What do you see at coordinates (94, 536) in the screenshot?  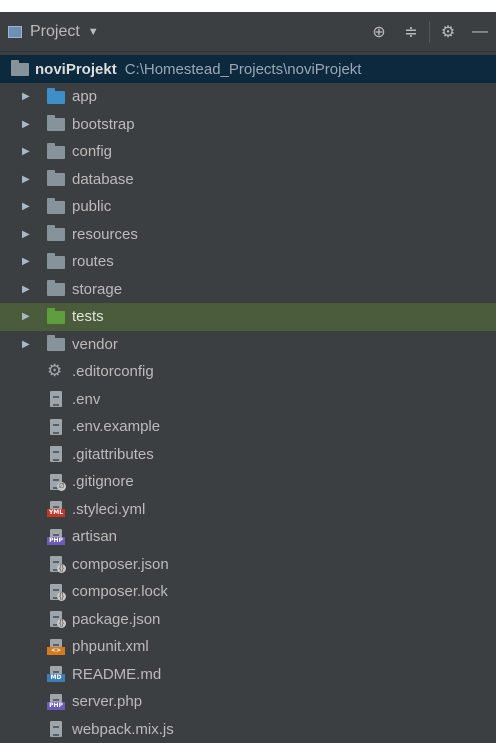 I see `item-label: artisan` at bounding box center [94, 536].